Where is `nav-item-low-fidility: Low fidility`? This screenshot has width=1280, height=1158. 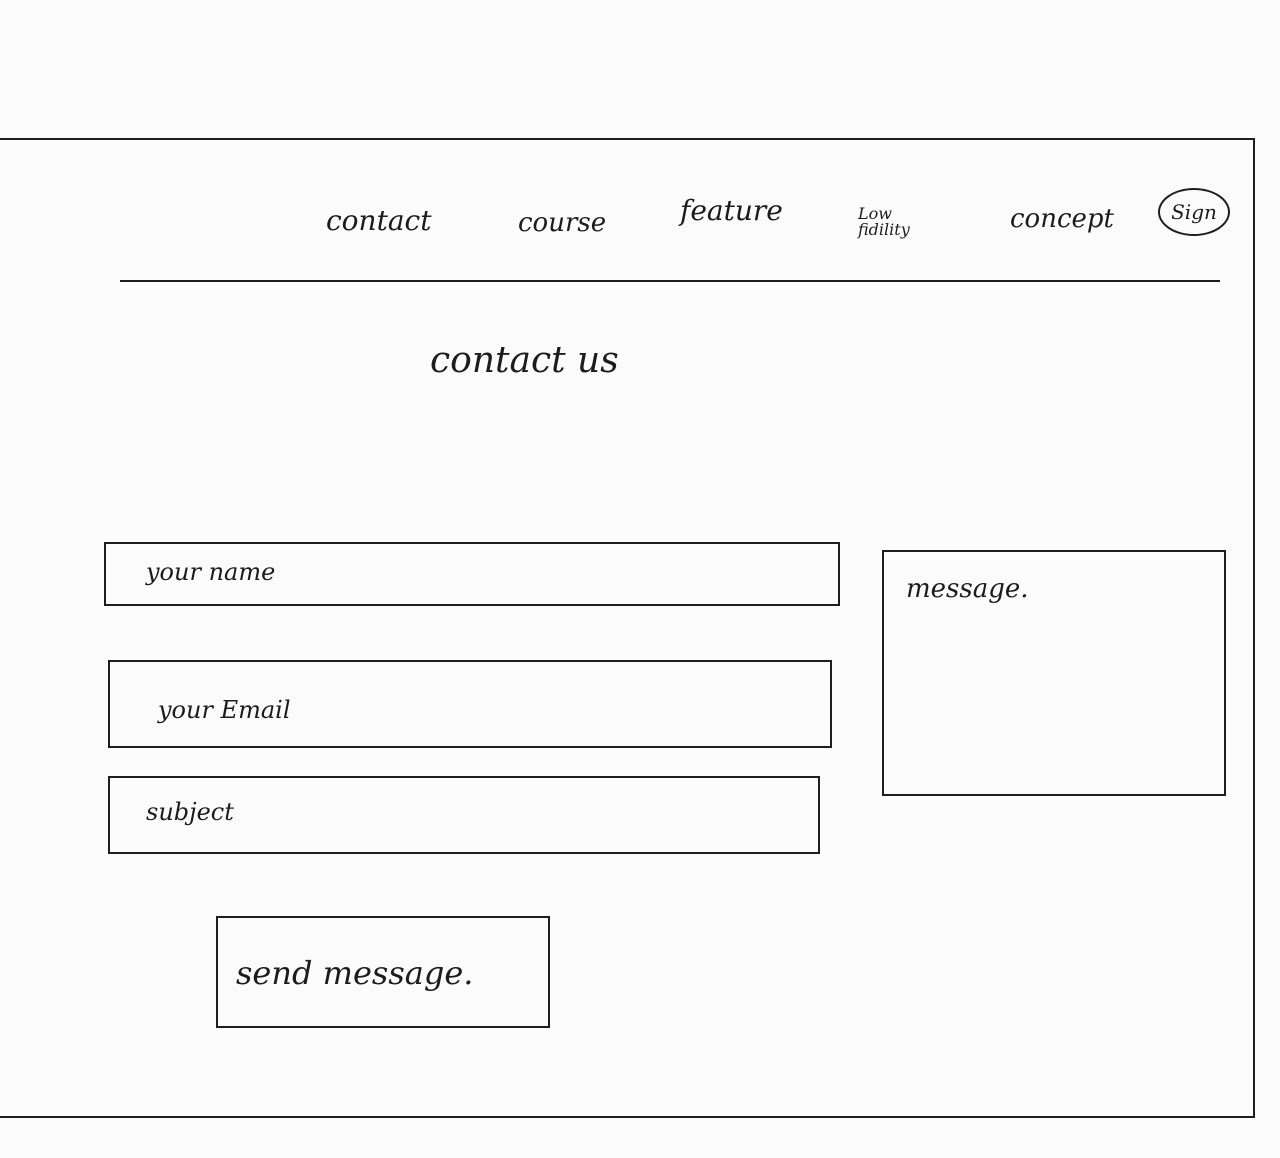 nav-item-low-fidility: Low fidility is located at coordinates (884, 222).